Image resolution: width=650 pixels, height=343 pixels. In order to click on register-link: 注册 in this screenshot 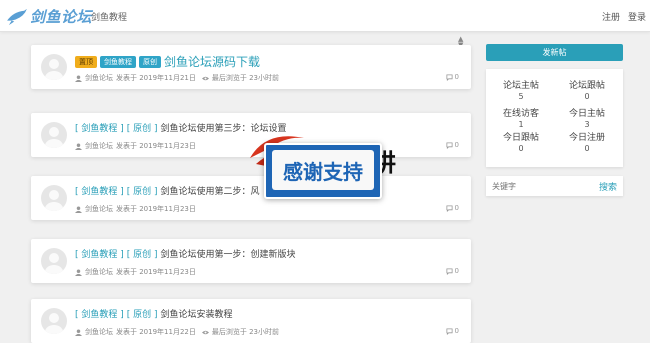, I will do `click(611, 16)`.